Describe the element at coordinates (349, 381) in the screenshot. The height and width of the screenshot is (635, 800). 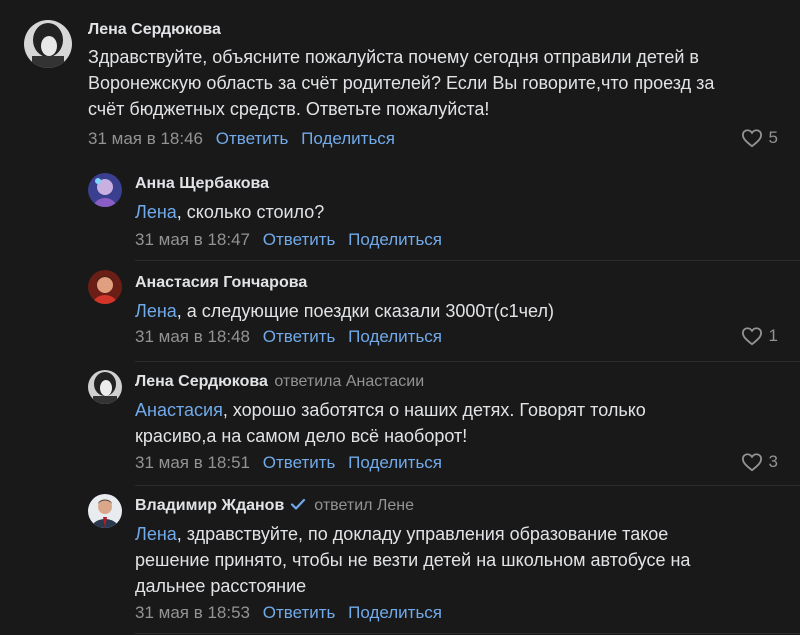
I see `replied-to: ответила Анастасии` at that location.